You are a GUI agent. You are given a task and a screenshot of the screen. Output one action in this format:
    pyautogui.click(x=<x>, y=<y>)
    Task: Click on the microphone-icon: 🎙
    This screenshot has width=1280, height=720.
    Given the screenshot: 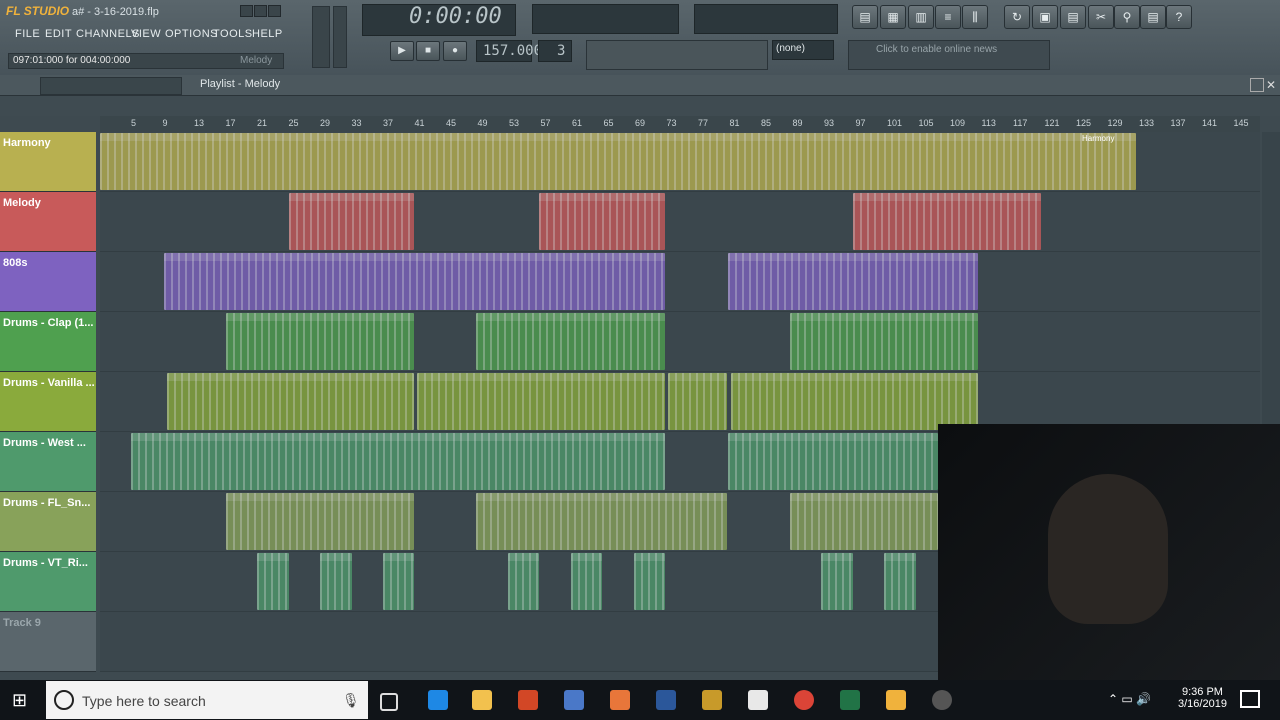 What is the action you would take?
    pyautogui.click(x=351, y=700)
    